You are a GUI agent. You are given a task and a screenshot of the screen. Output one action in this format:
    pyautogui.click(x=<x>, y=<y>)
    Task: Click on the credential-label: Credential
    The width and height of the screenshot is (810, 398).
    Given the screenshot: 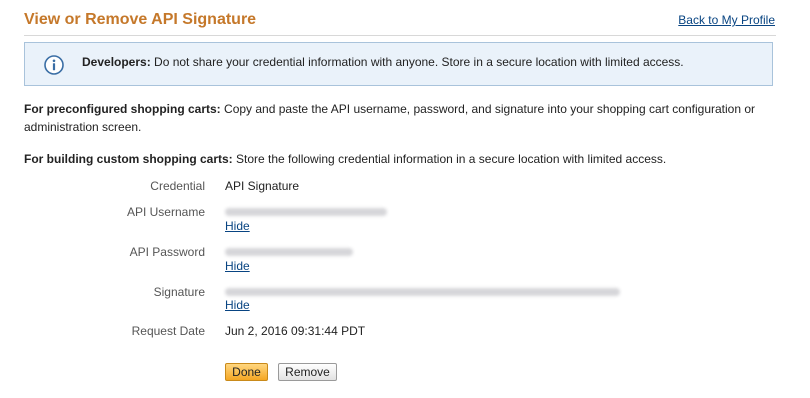 What is the action you would take?
    pyautogui.click(x=177, y=186)
    